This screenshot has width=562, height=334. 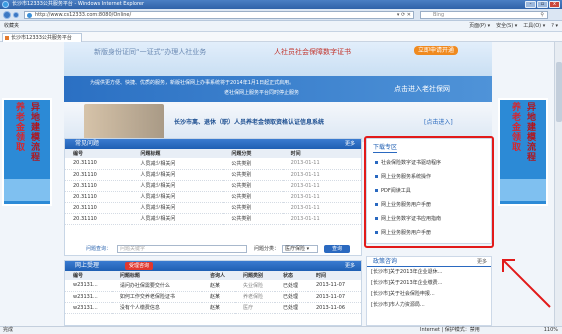 What do you see at coordinates (530, 4) in the screenshot?
I see `minimize-button: -` at bounding box center [530, 4].